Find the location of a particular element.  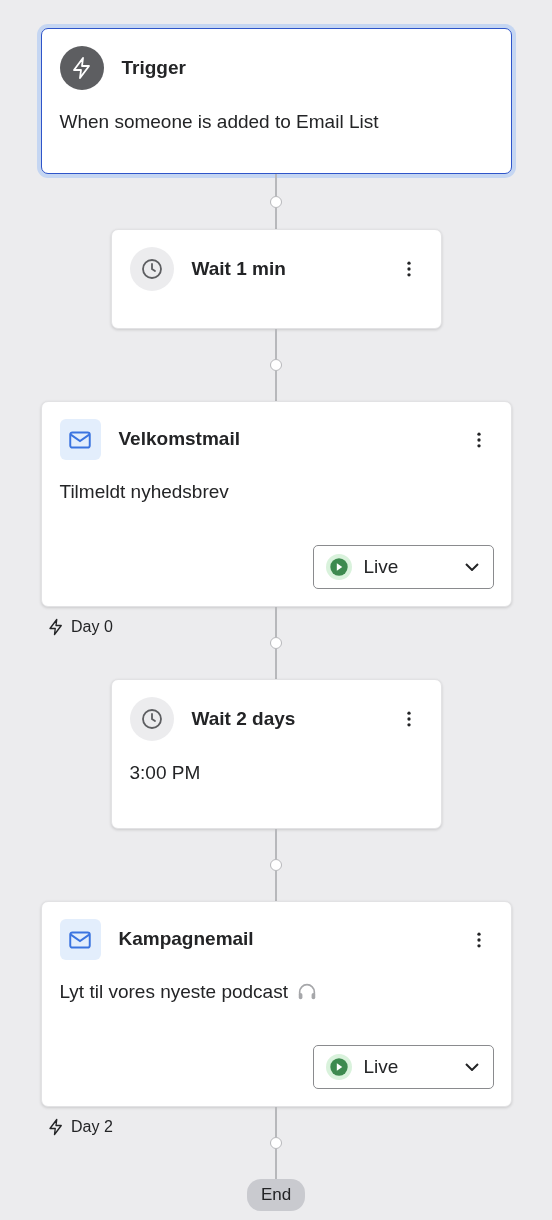

step-description: Lyt til vores nyeste podcast is located at coordinates (173, 992).